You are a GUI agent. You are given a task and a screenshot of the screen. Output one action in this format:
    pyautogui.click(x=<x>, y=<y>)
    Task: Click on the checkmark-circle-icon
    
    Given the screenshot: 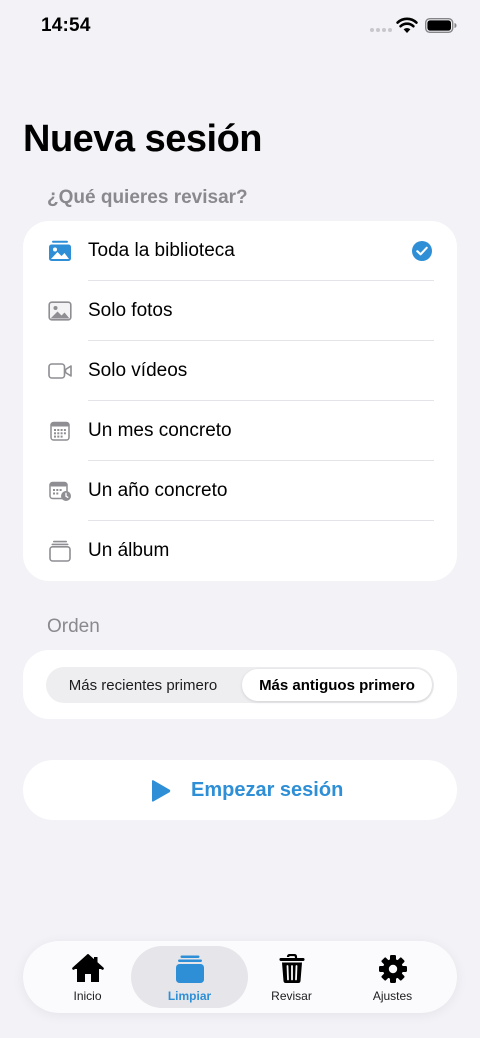 What is the action you would take?
    pyautogui.click(x=422, y=251)
    